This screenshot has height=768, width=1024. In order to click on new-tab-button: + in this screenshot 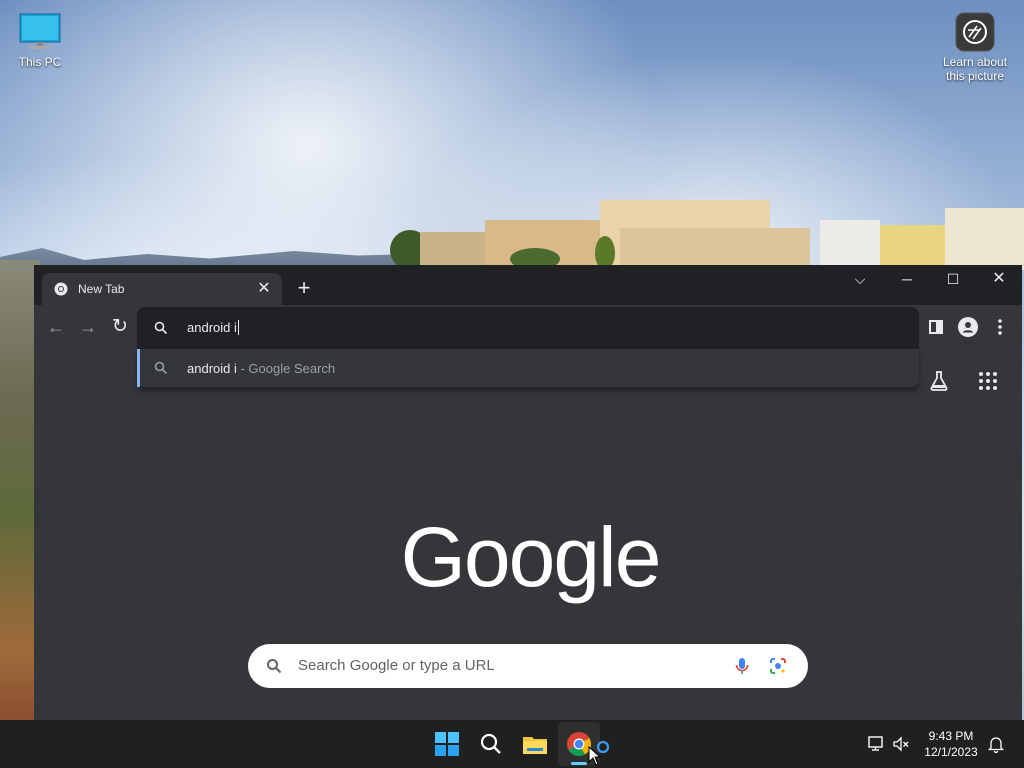, I will do `click(304, 289)`.